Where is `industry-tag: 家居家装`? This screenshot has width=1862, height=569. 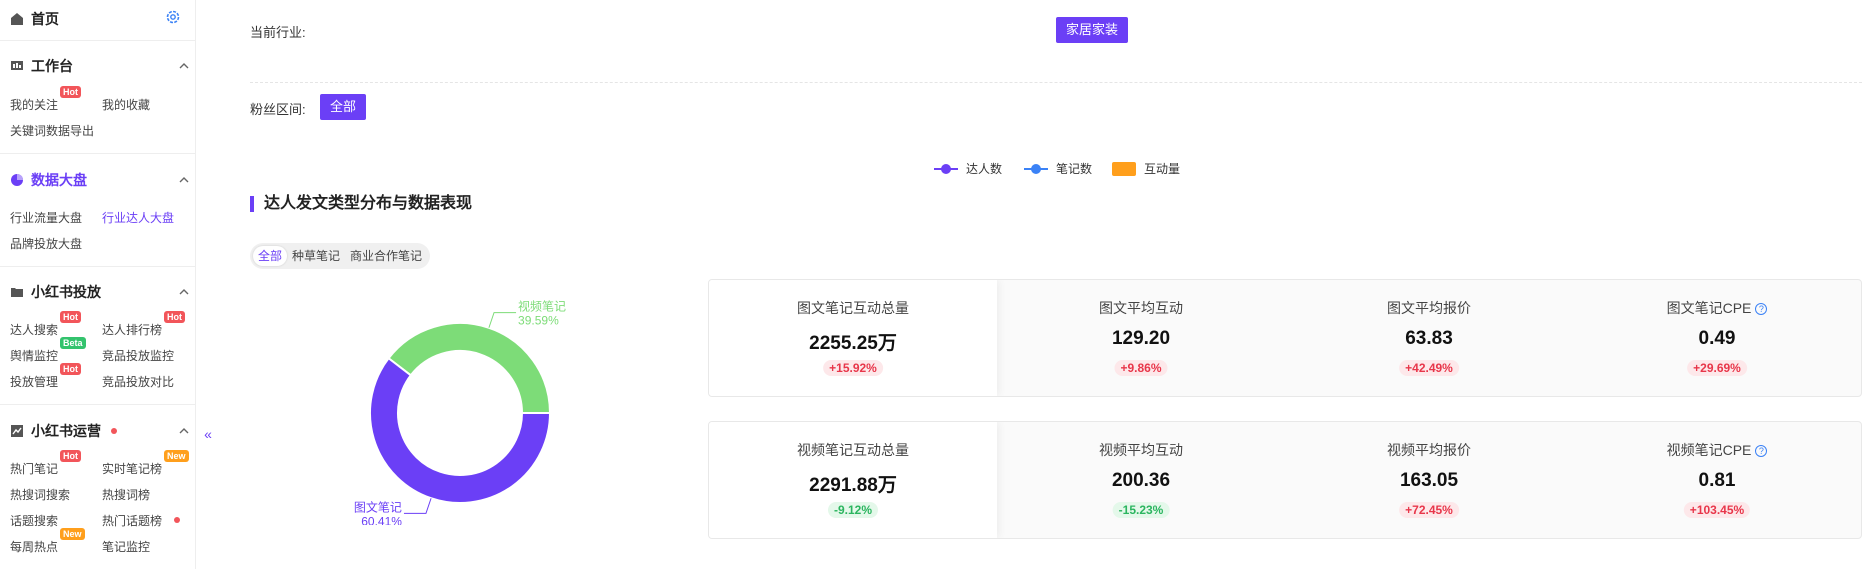 industry-tag: 家居家装 is located at coordinates (1092, 30).